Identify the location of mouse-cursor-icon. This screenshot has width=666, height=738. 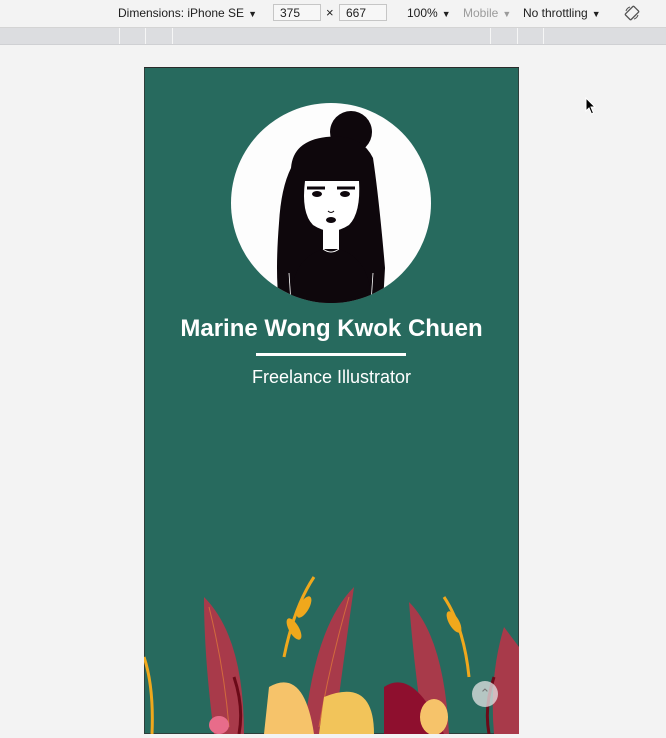
(591, 108).